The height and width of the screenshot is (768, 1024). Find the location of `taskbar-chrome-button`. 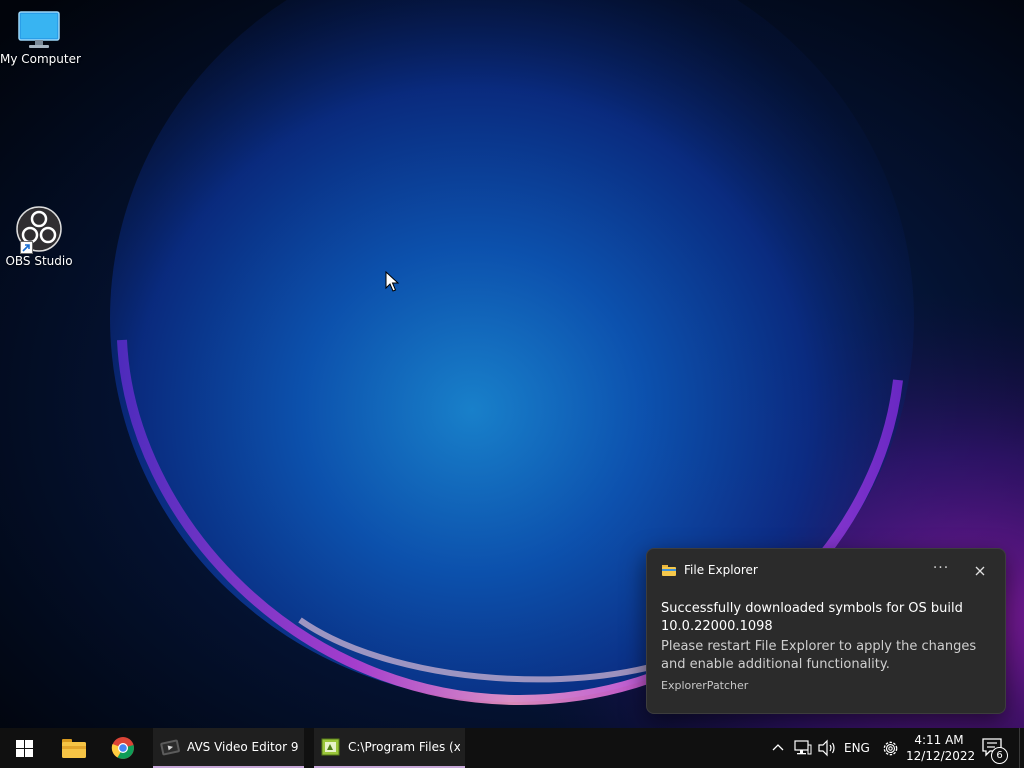

taskbar-chrome-button is located at coordinates (123, 748).